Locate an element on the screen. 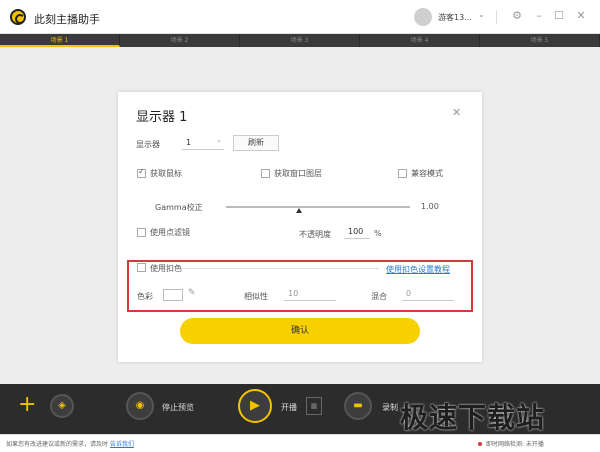 The width and height of the screenshot is (600, 452). capture-mouse-checkbox is located at coordinates (141, 172).